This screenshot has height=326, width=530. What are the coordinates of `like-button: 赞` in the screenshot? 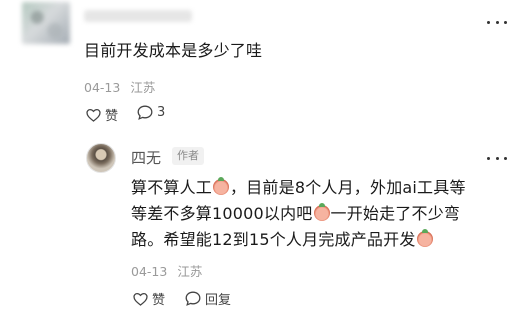 It's located at (102, 114).